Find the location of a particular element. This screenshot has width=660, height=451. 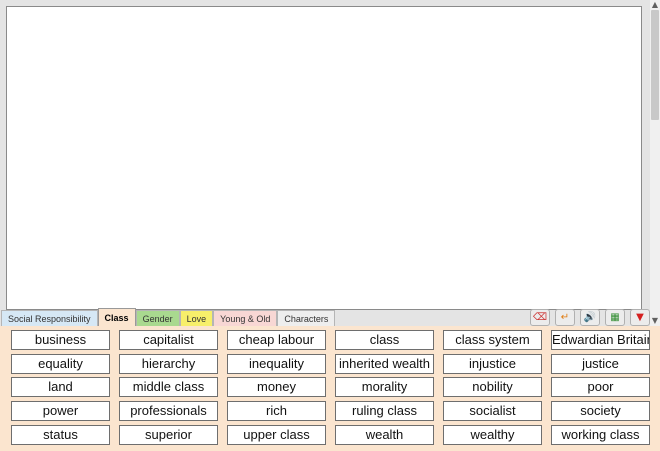

word-button: cheap labour is located at coordinates (276, 340).